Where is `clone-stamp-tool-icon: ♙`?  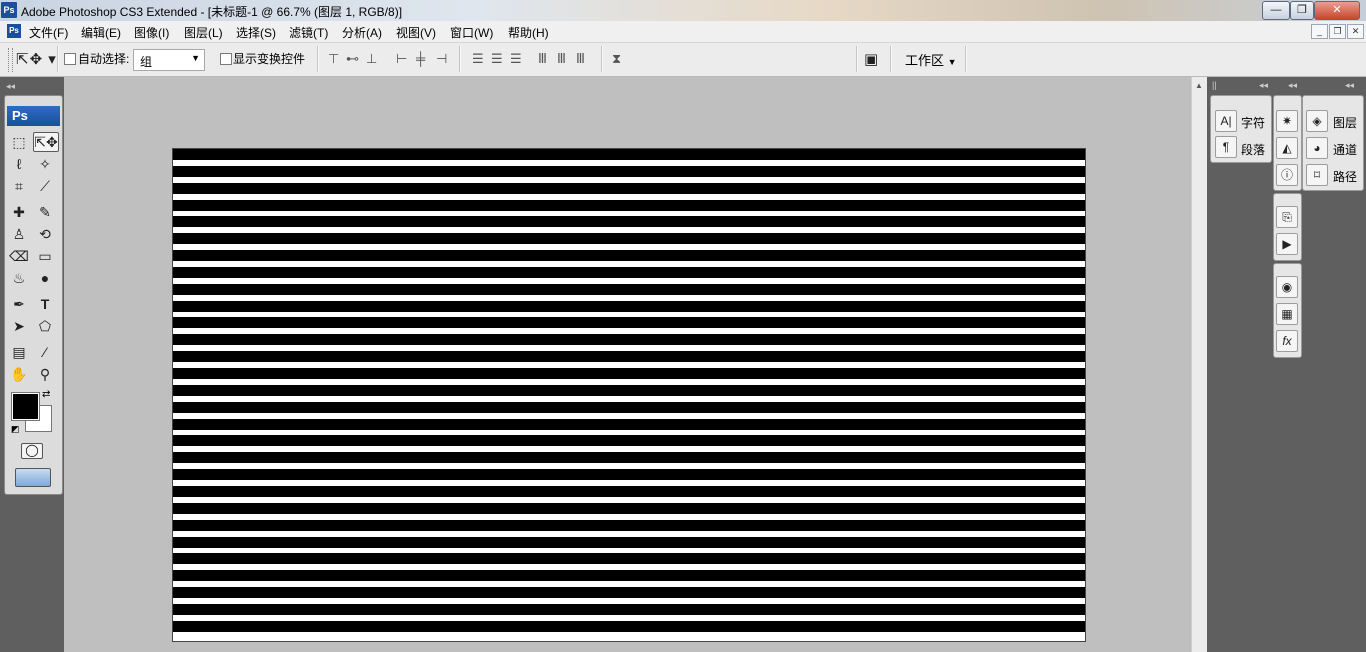
clone-stamp-tool-icon: ♙ is located at coordinates (19, 234).